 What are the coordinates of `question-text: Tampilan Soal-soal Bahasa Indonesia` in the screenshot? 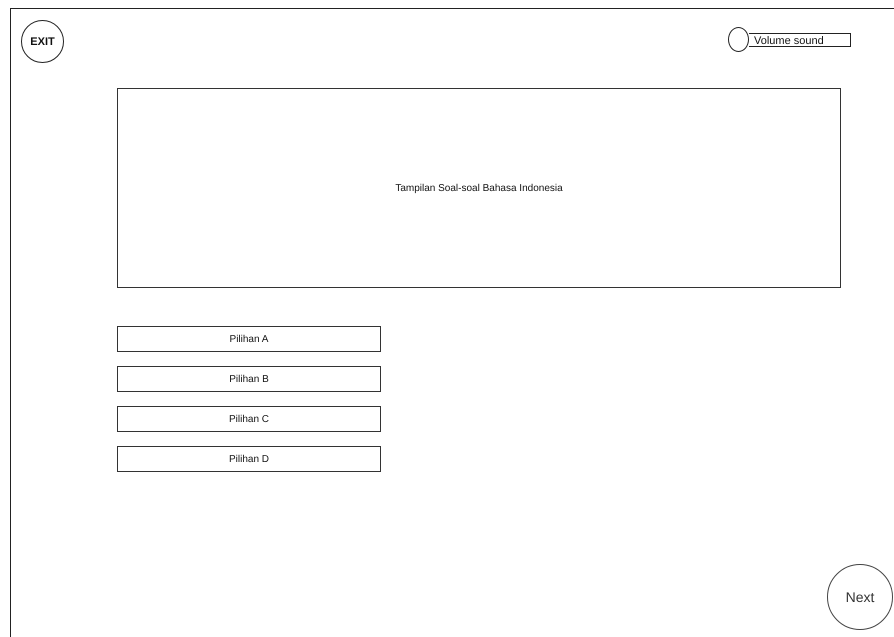 It's located at (479, 188).